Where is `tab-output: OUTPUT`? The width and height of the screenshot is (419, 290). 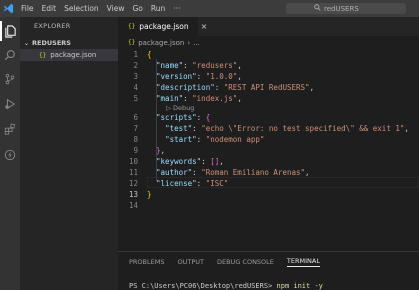 tab-output: OUTPUT is located at coordinates (190, 262).